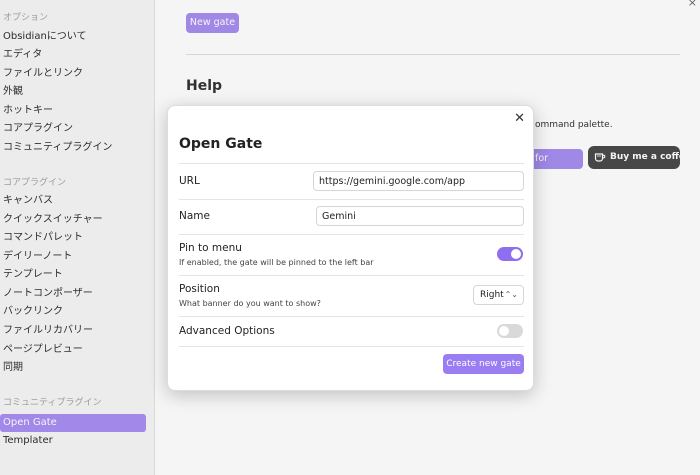  What do you see at coordinates (227, 331) in the screenshot?
I see `advanced-options-label: Advanced Options` at bounding box center [227, 331].